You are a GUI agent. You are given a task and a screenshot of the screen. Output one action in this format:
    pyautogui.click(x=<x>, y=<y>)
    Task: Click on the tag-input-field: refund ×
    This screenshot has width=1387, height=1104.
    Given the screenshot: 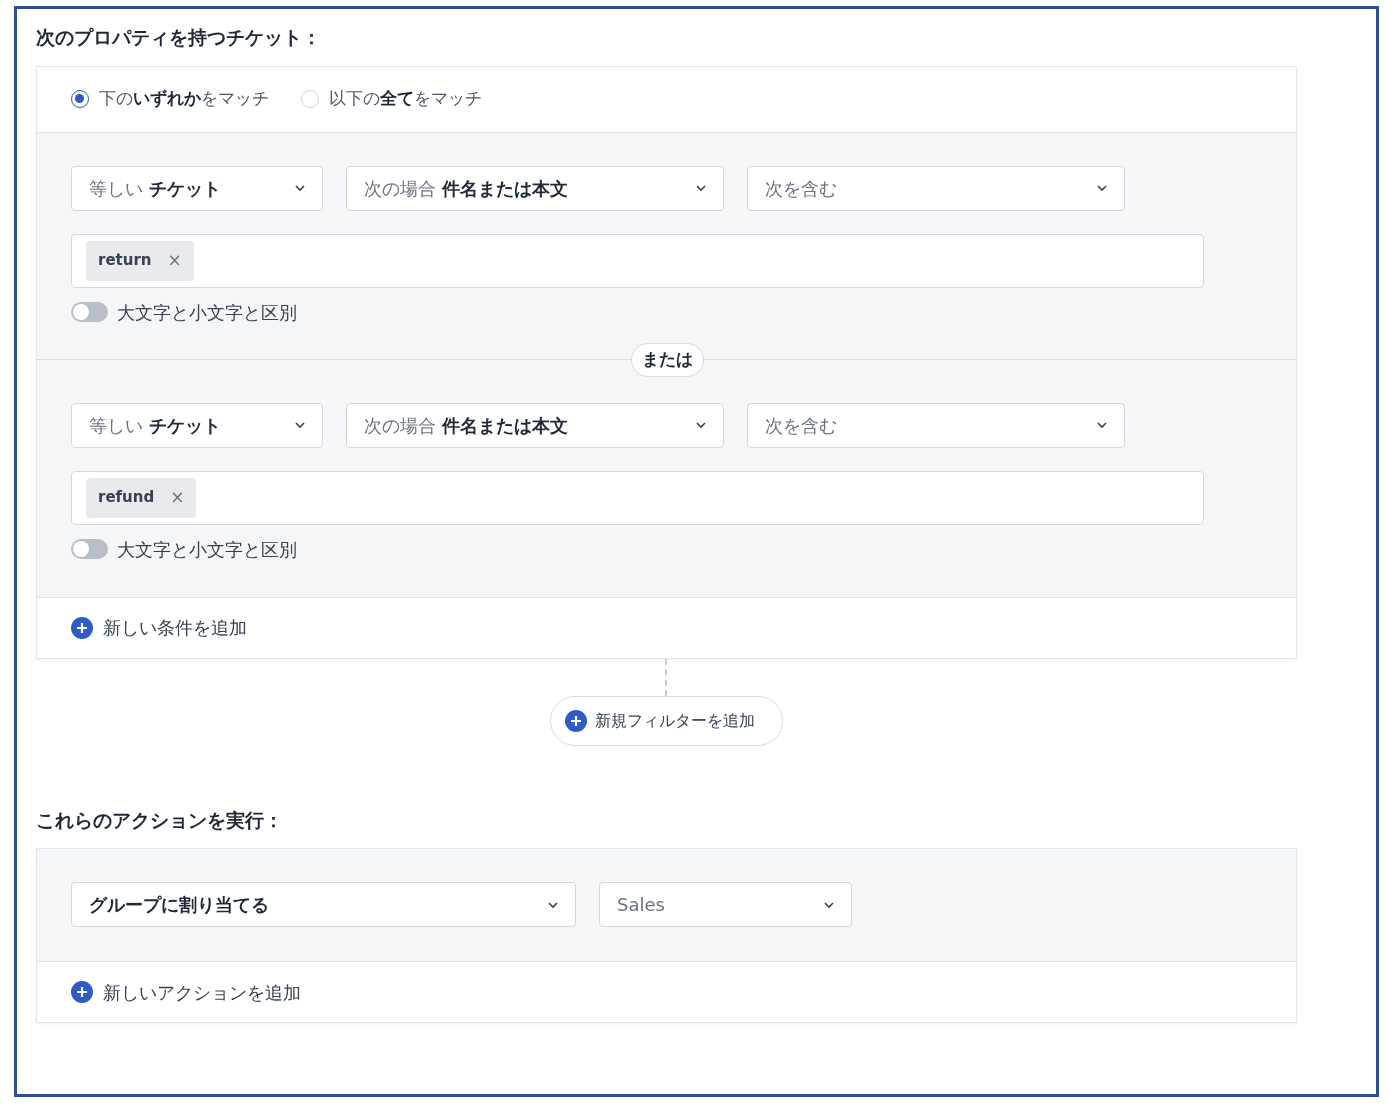 What is the action you would take?
    pyautogui.click(x=637, y=497)
    